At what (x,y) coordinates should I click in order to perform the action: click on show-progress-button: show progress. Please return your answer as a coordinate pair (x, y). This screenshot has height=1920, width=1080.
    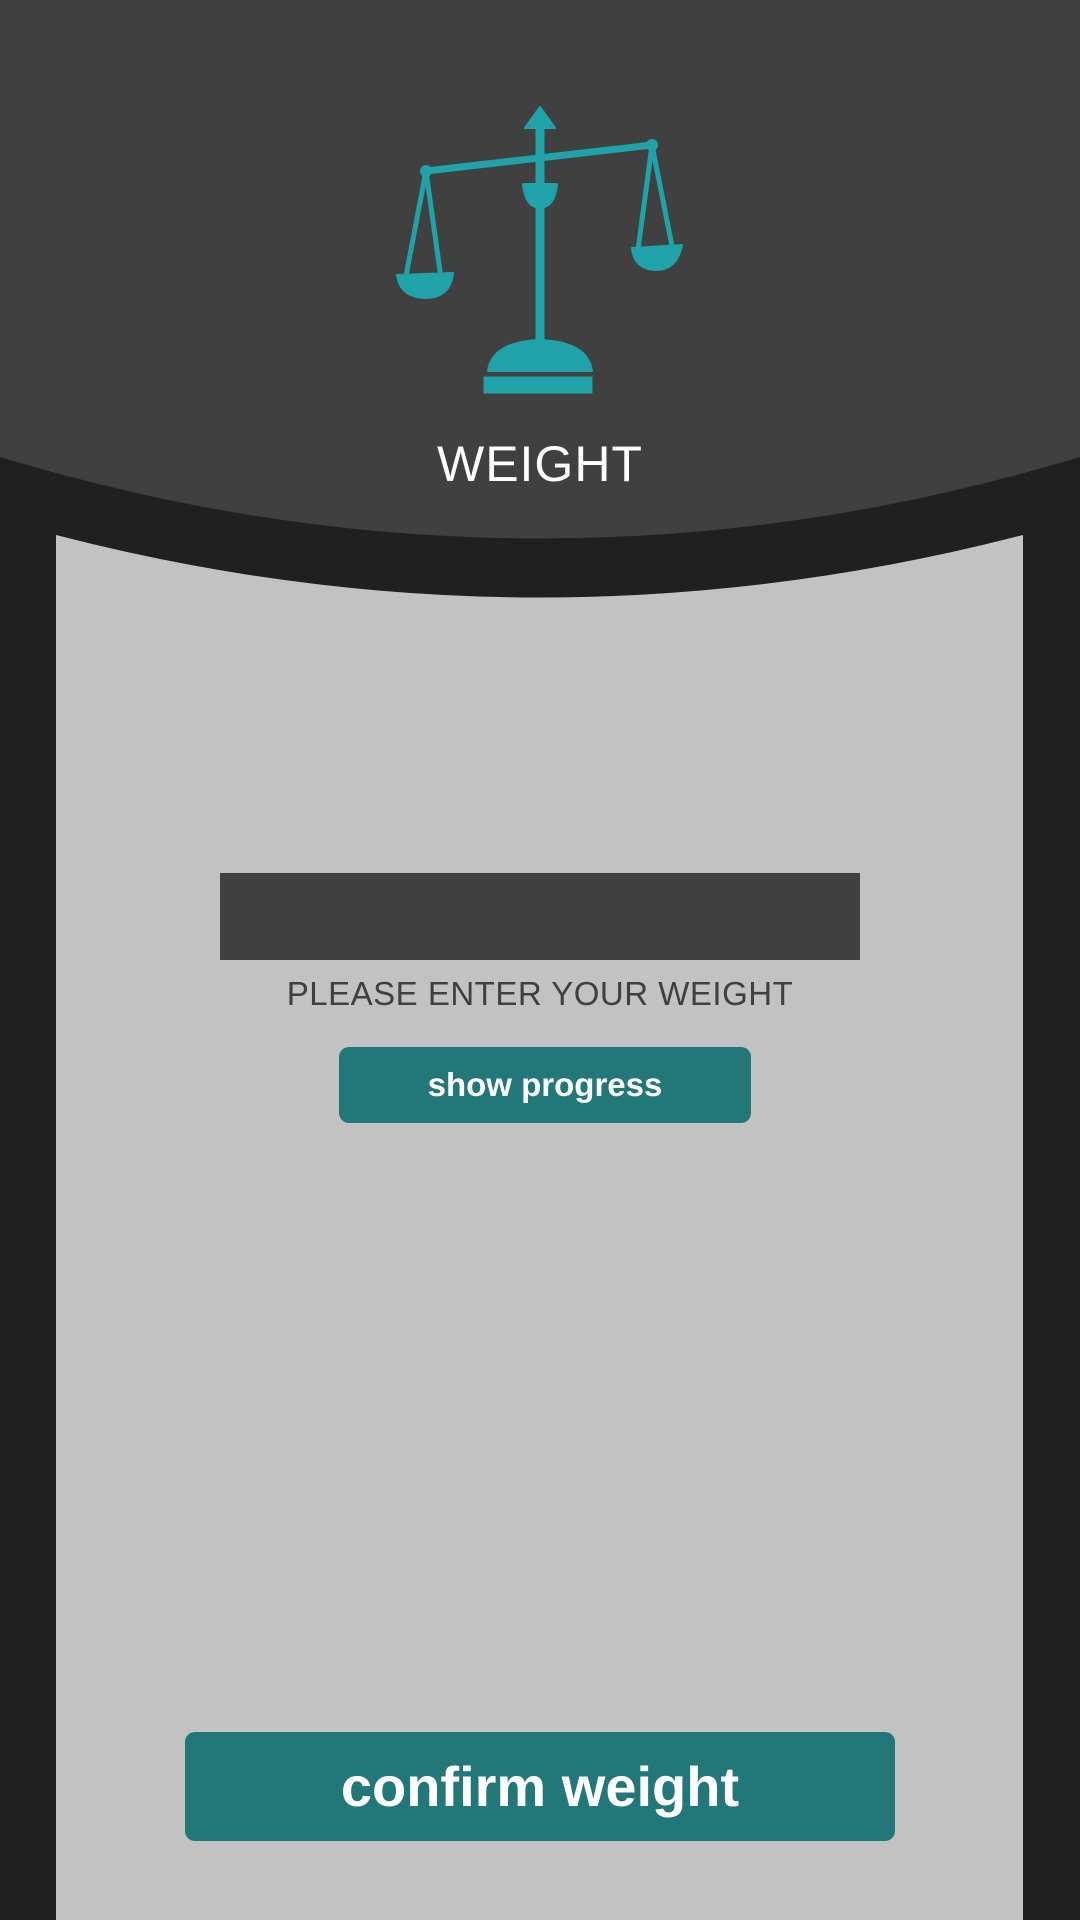
    Looking at the image, I should click on (545, 1085).